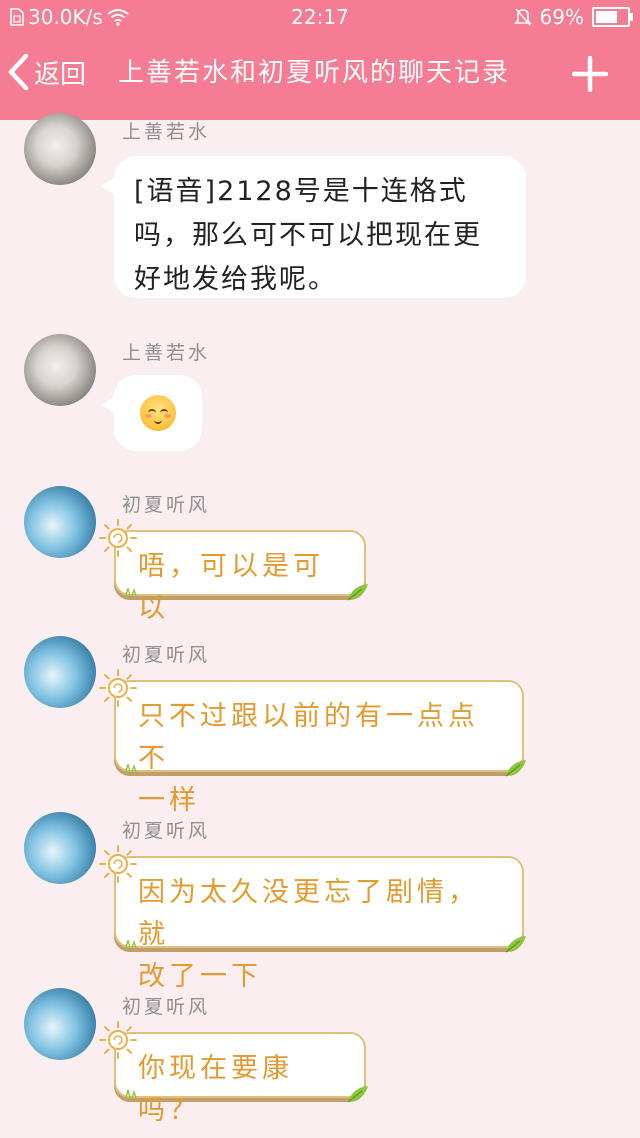  I want to click on status-right: 69%, so click(573, 17).